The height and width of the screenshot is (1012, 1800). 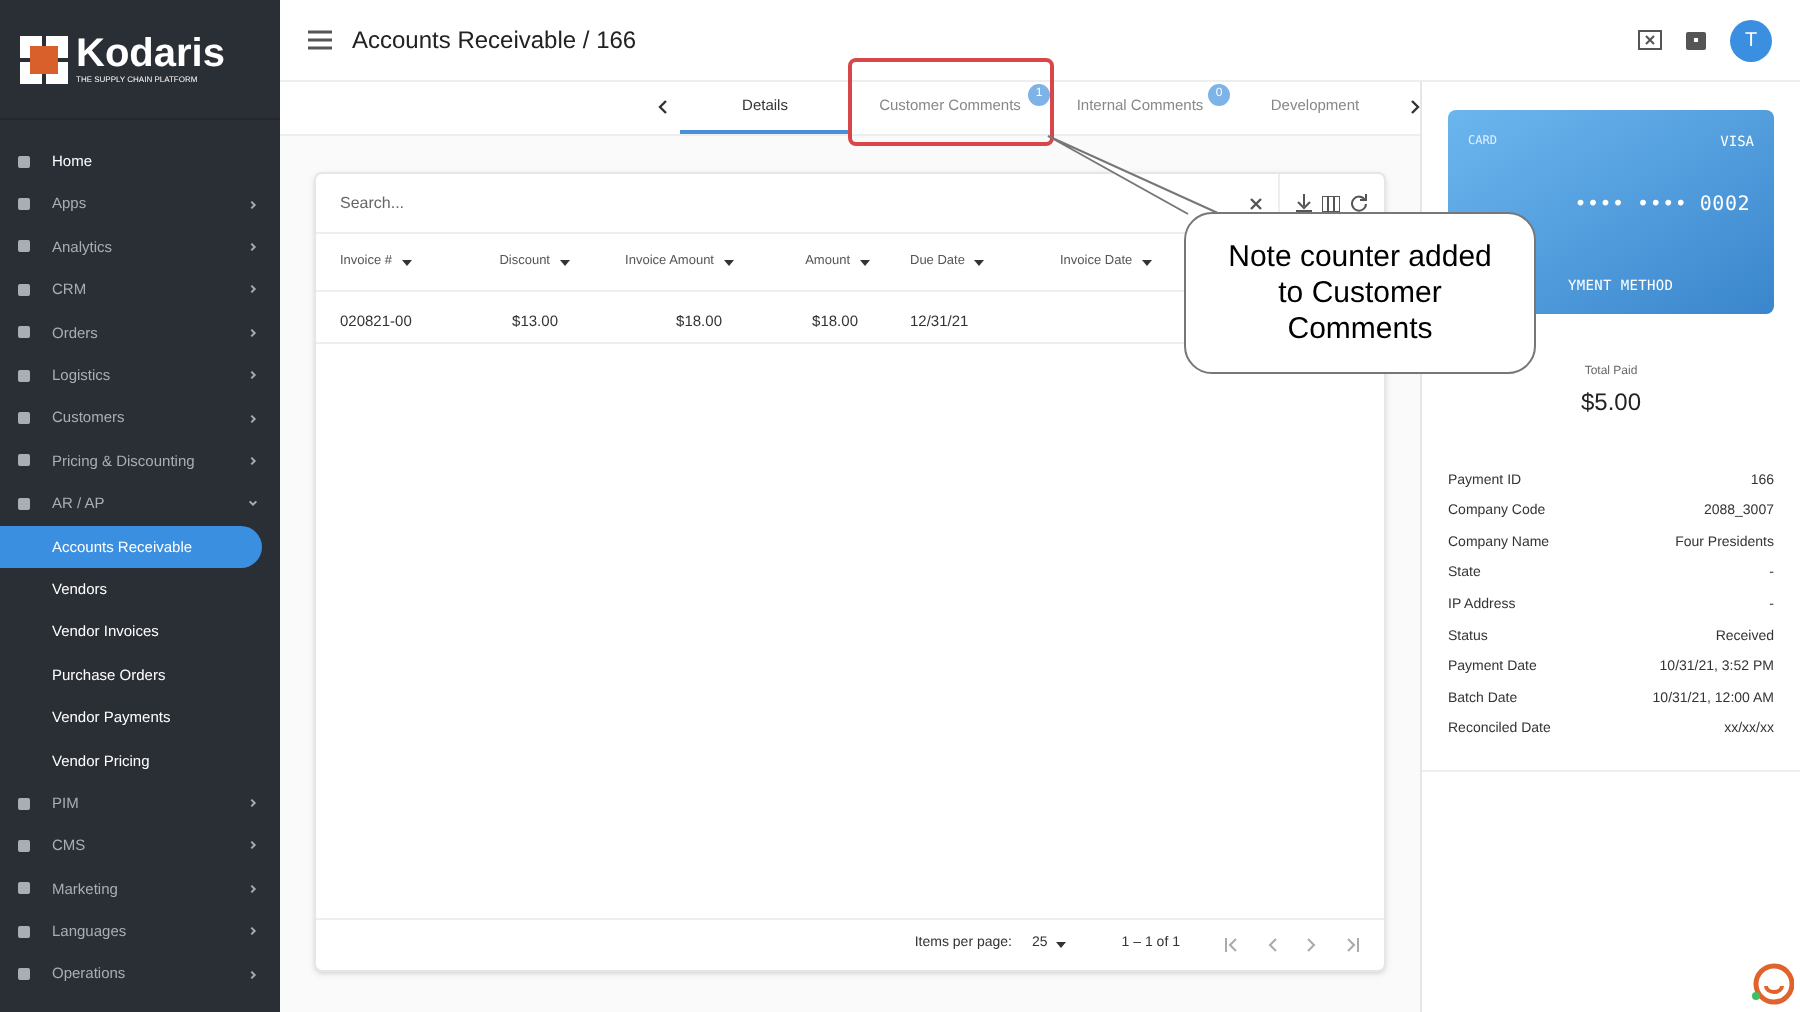 What do you see at coordinates (1060, 945) in the screenshot?
I see `dropdown-caret-icon` at bounding box center [1060, 945].